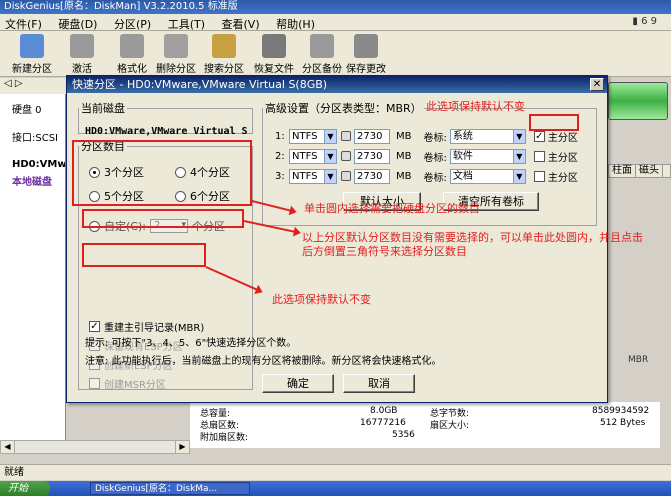 The image size is (671, 496). Describe the element at coordinates (384, 411) in the screenshot. I see `stat-total-capacity-value: 8.0GB` at that location.